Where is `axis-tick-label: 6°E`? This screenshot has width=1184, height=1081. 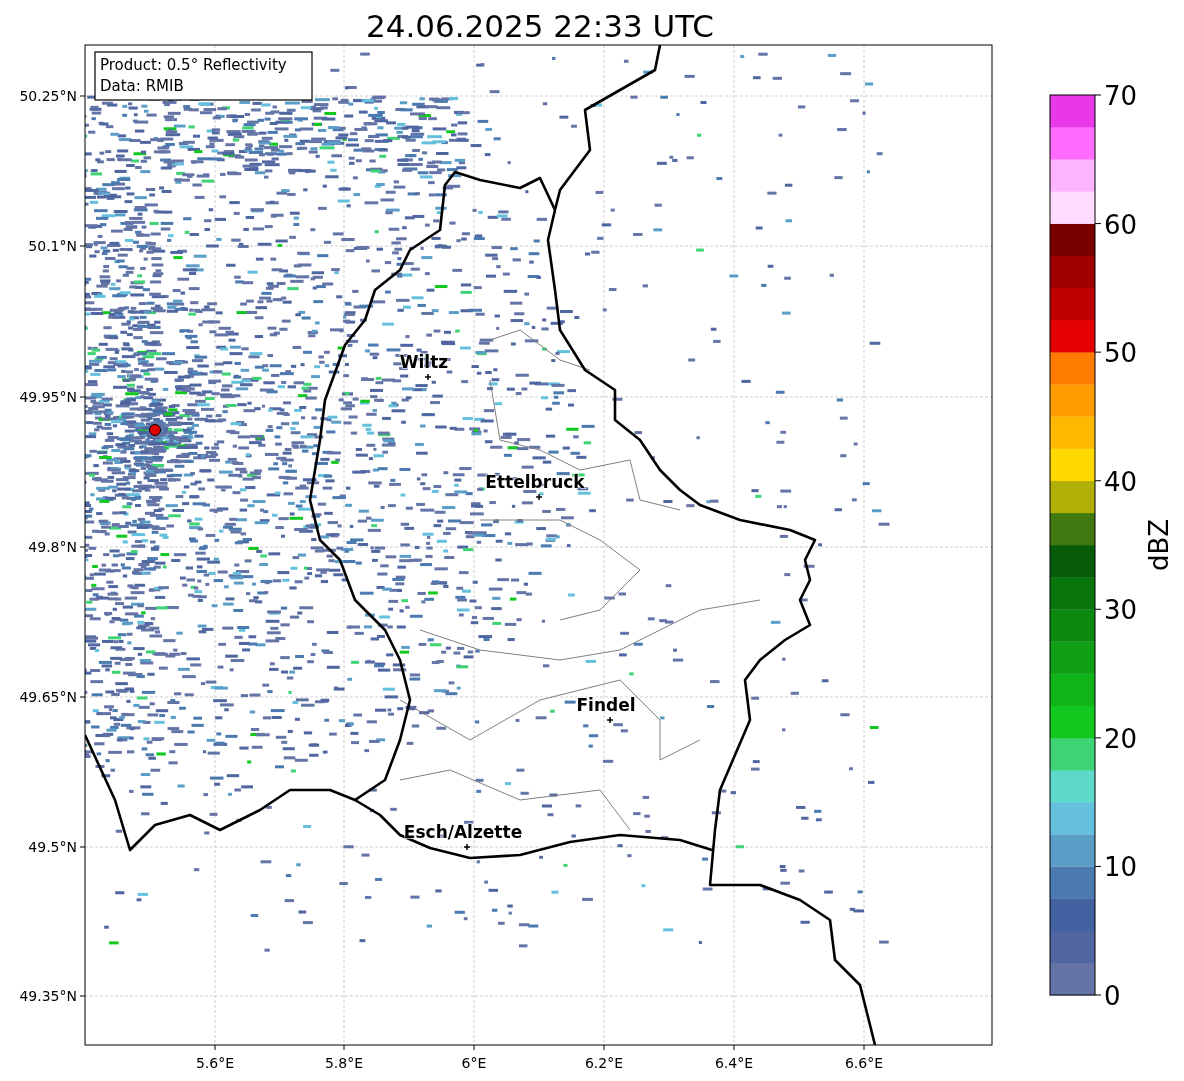
axis-tick-label: 6°E is located at coordinates (474, 1063).